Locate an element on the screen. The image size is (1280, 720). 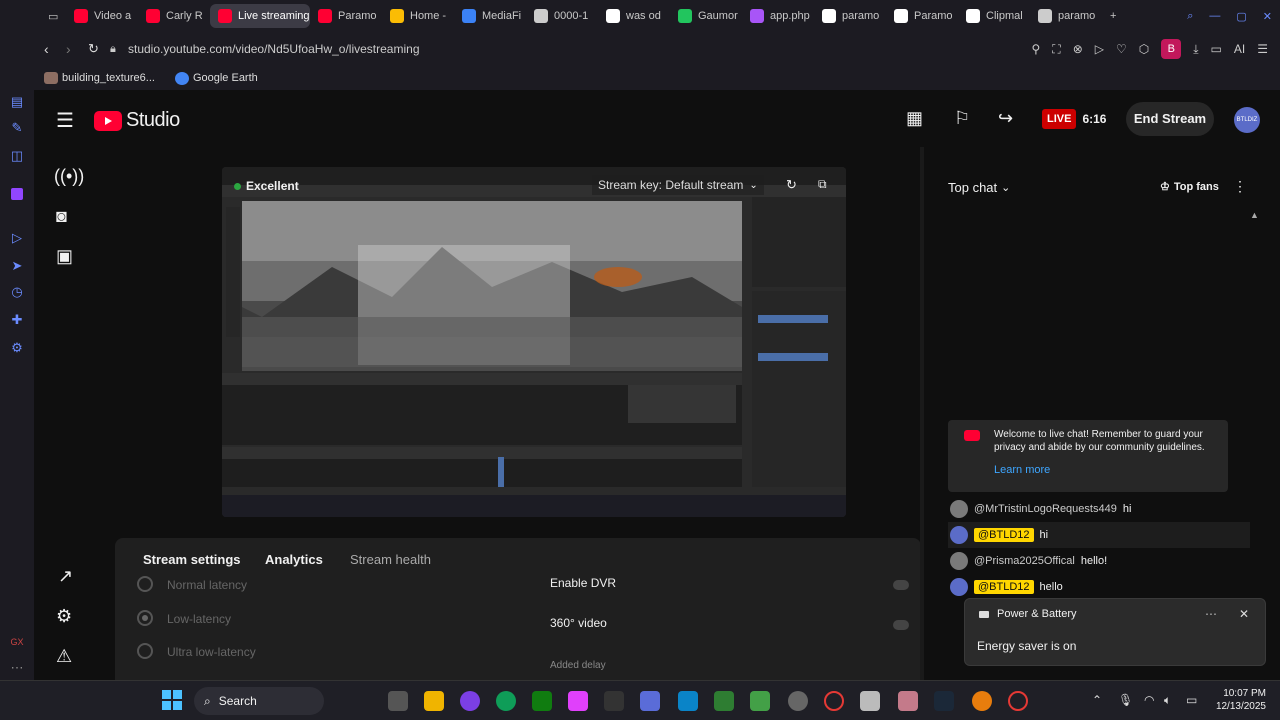
radio-ultra-low-latency is located at coordinates (145, 651).